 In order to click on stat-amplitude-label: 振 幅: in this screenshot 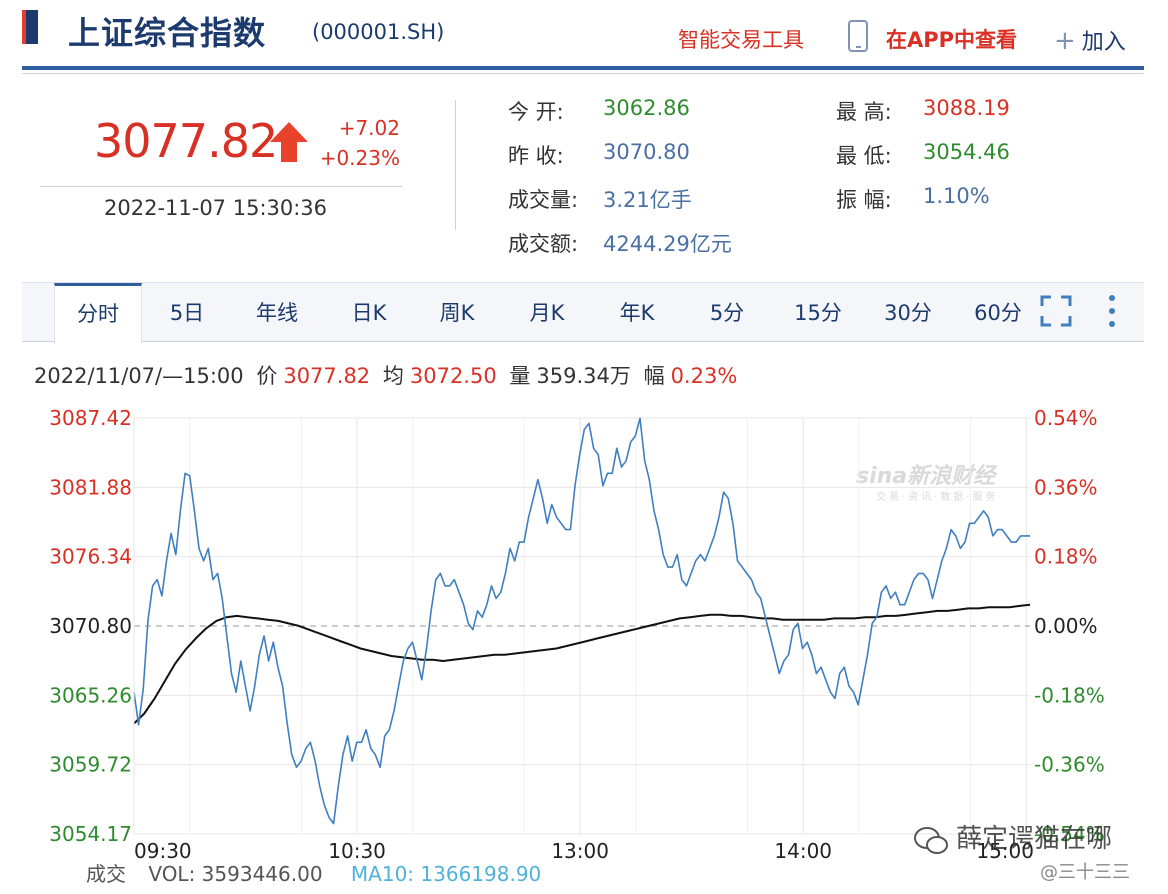, I will do `click(864, 200)`.